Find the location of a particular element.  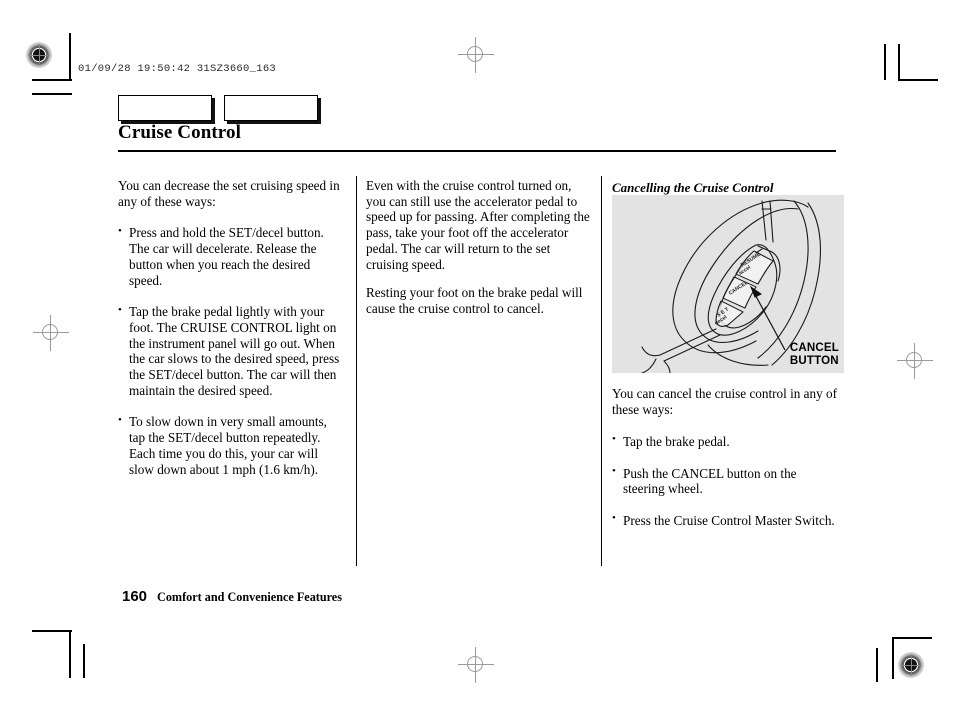

registration-bullseye-top-left is located at coordinates (39, 55).